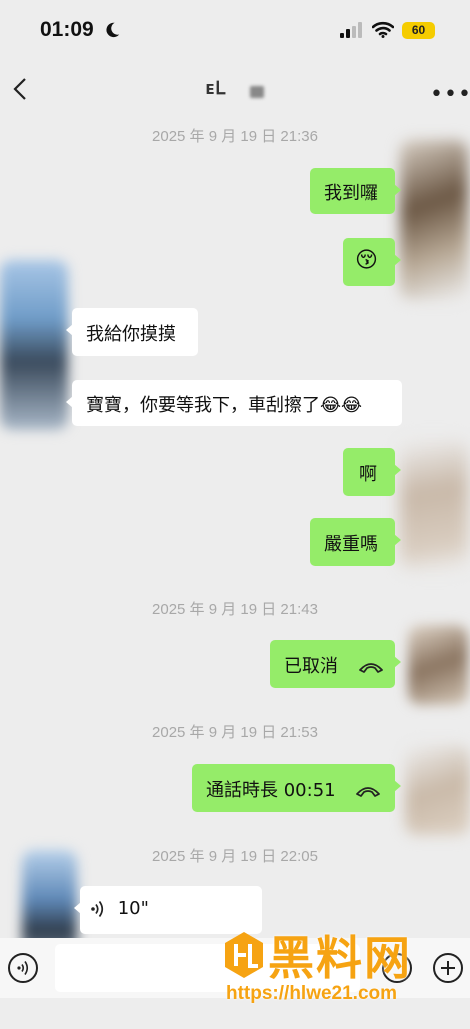  Describe the element at coordinates (340, 958) in the screenshot. I see `watermark-brand: 黑料网` at that location.